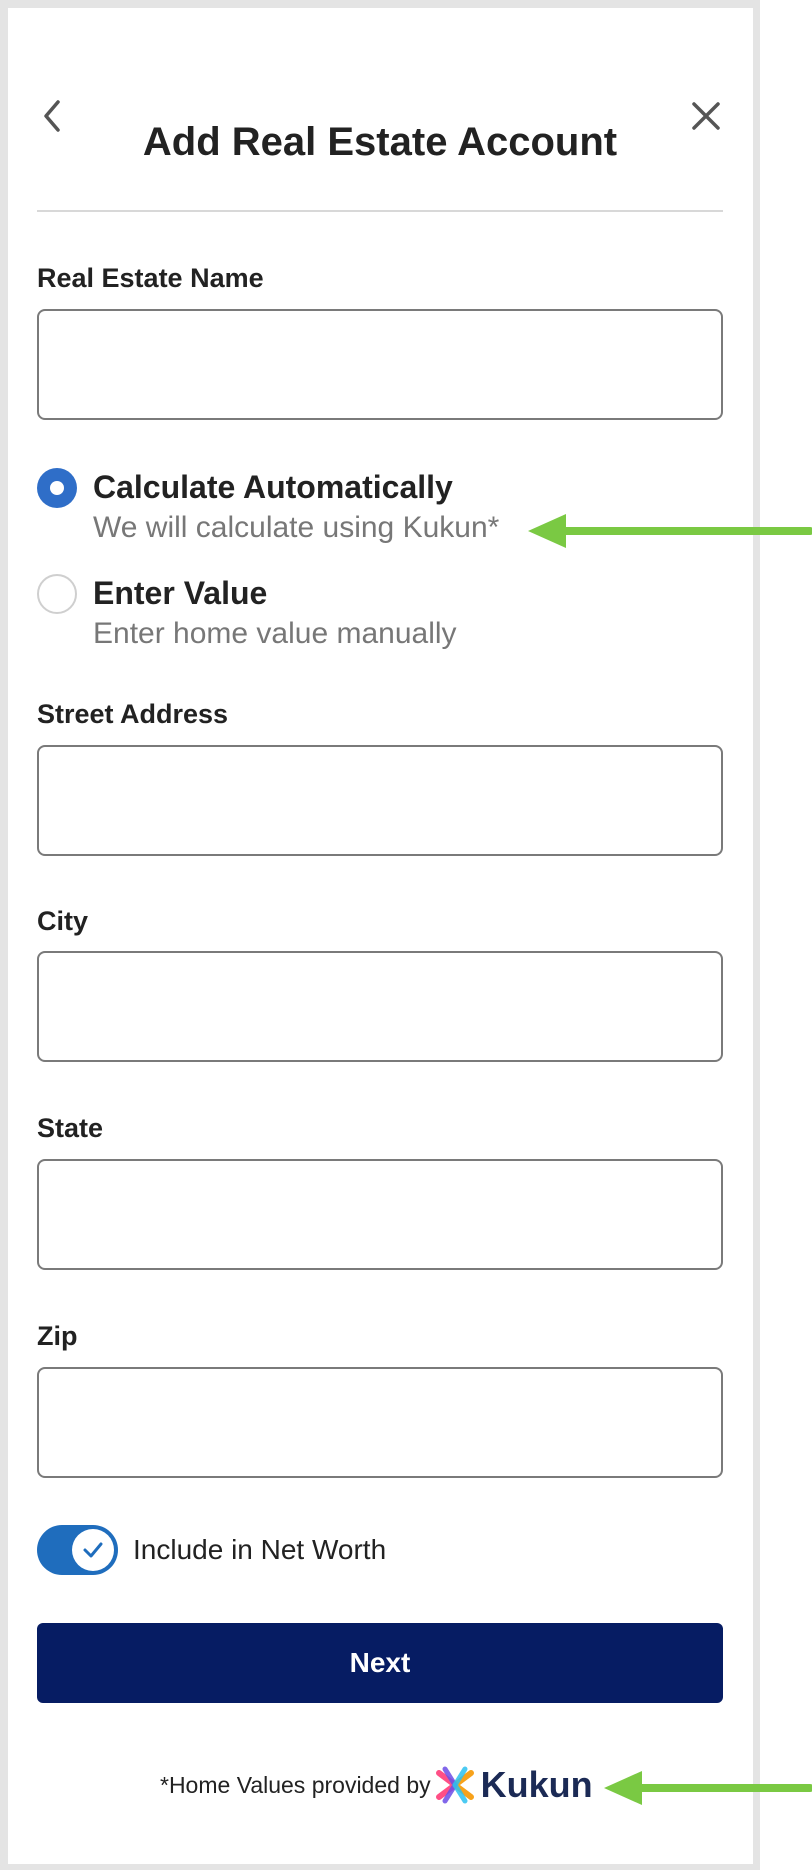 This screenshot has width=812, height=1870. What do you see at coordinates (260, 1549) in the screenshot?
I see `include-net-worth-label: Include in Net Worth` at bounding box center [260, 1549].